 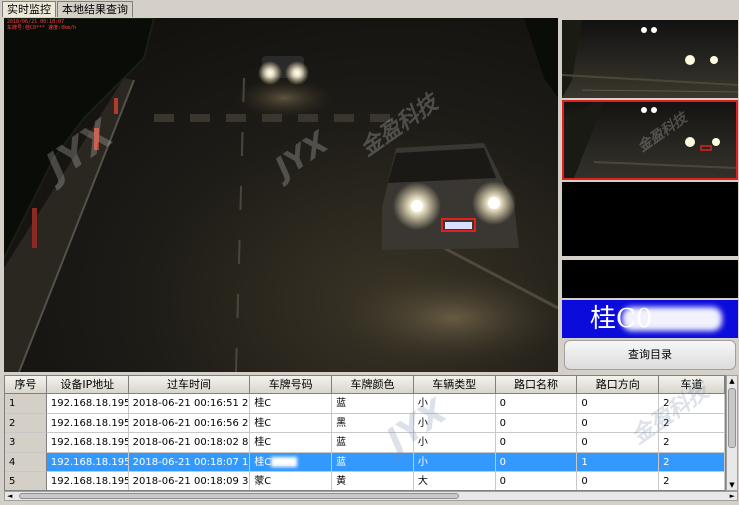 I want to click on cell-index: 4, so click(x=26, y=462).